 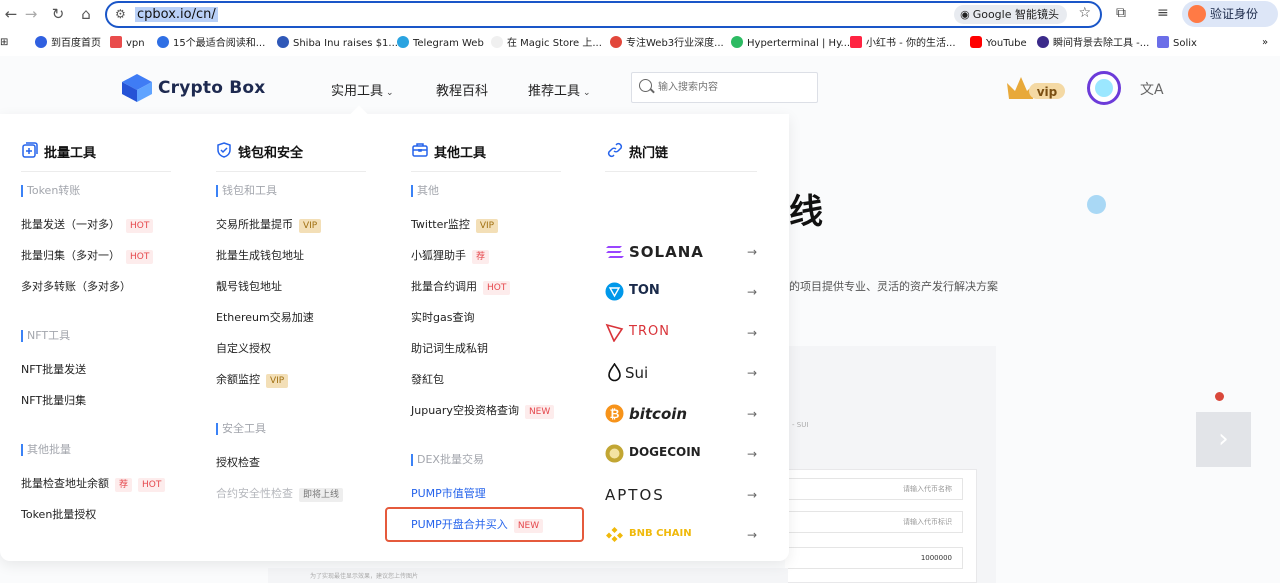 What do you see at coordinates (1265, 43) in the screenshot?
I see `bookmarks-overflow-icon: »` at bounding box center [1265, 43].